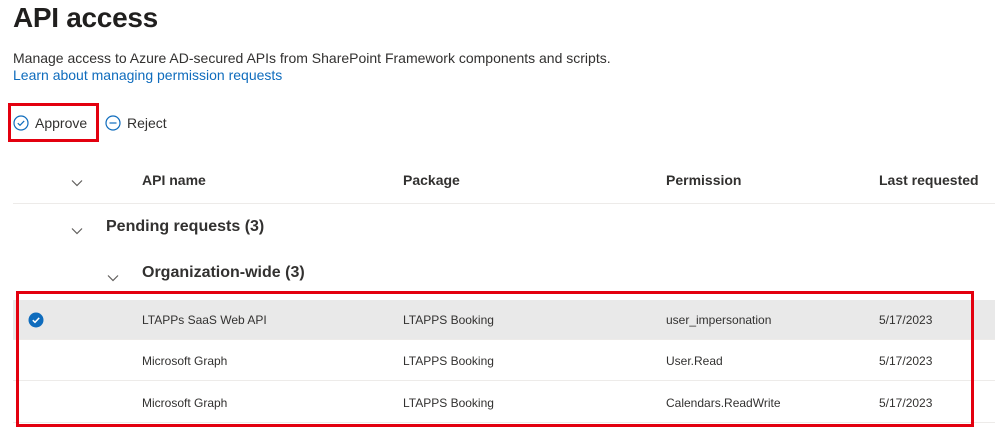  Describe the element at coordinates (77, 184) in the screenshot. I see `collapse-all-chevron-icon` at that location.